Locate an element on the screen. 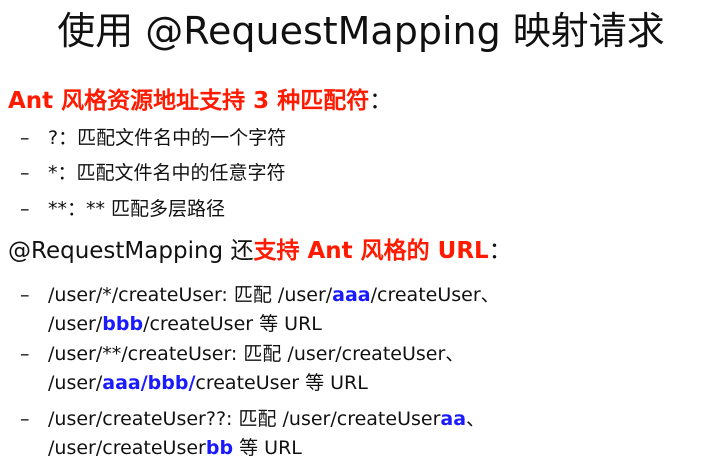 This screenshot has height=472, width=722. example-text: /createUser 等 URL is located at coordinates (232, 324).